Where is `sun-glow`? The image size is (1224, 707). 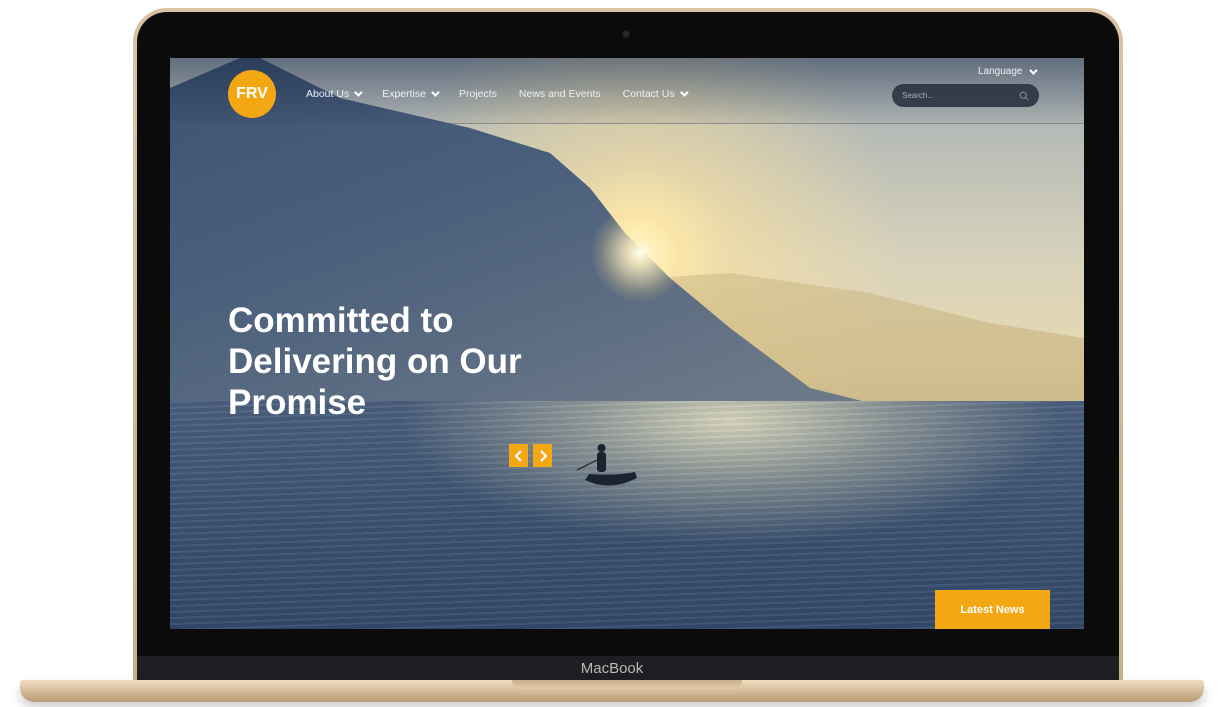 sun-glow is located at coordinates (640, 253).